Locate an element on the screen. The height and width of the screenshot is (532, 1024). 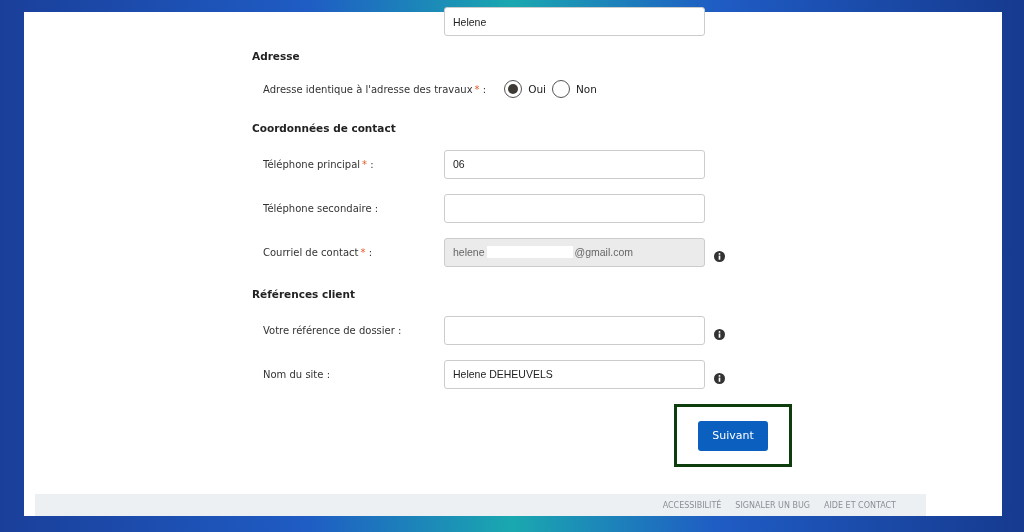
field-label: Téléphone principal * : is located at coordinates (318, 164).